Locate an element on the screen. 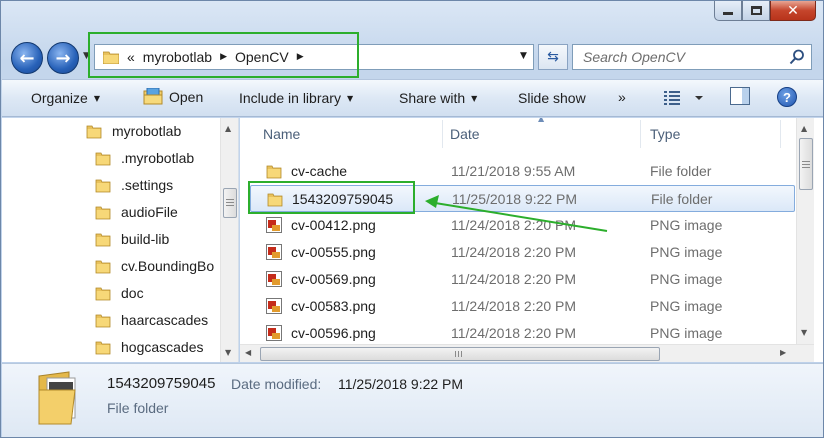 This screenshot has height=438, width=824. details-name: 1543209759045 is located at coordinates (161, 383).